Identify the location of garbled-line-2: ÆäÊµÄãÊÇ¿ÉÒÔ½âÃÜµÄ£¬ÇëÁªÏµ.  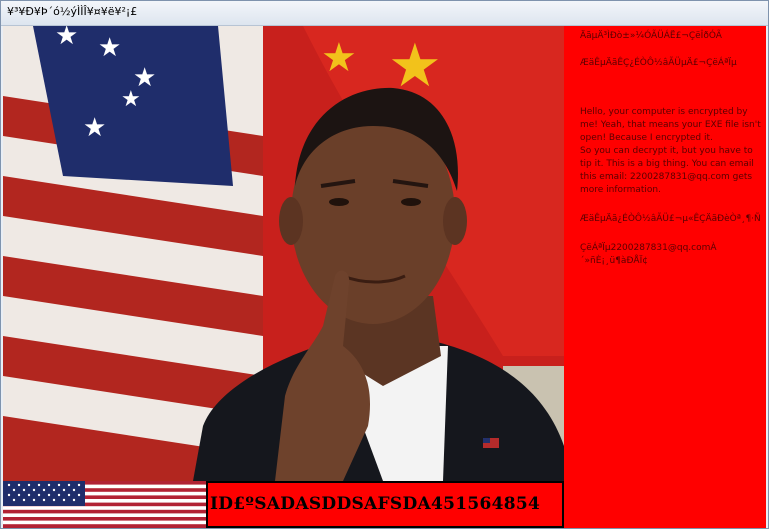
(658, 63).